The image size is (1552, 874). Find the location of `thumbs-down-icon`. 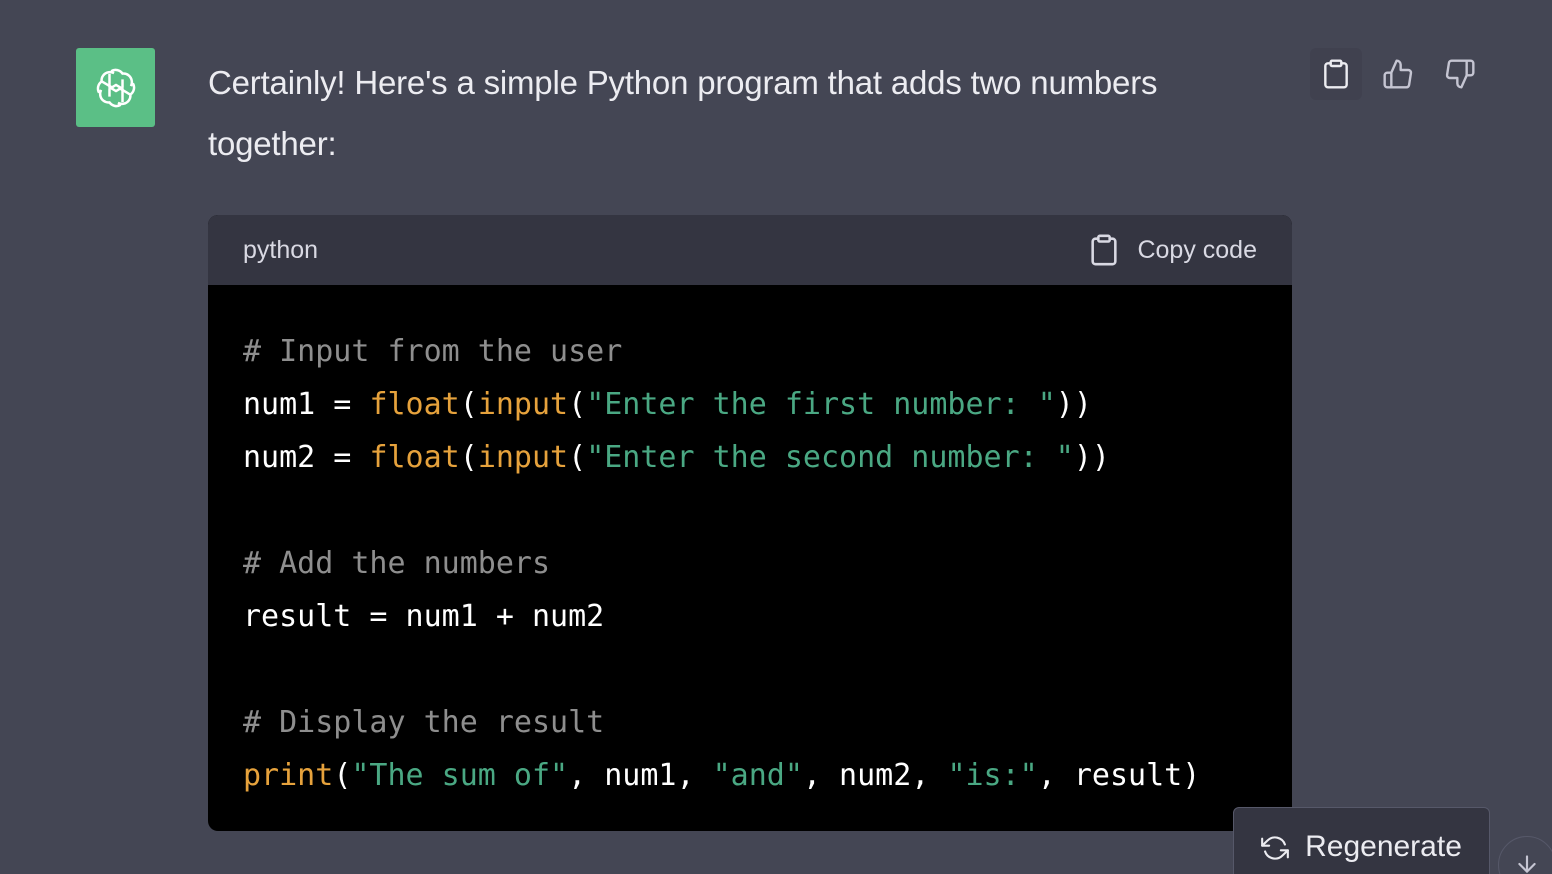

thumbs-down-icon is located at coordinates (1460, 74).